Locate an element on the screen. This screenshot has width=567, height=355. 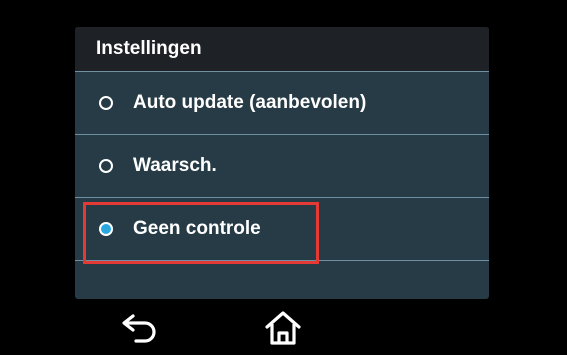
back-button is located at coordinates (139, 328).